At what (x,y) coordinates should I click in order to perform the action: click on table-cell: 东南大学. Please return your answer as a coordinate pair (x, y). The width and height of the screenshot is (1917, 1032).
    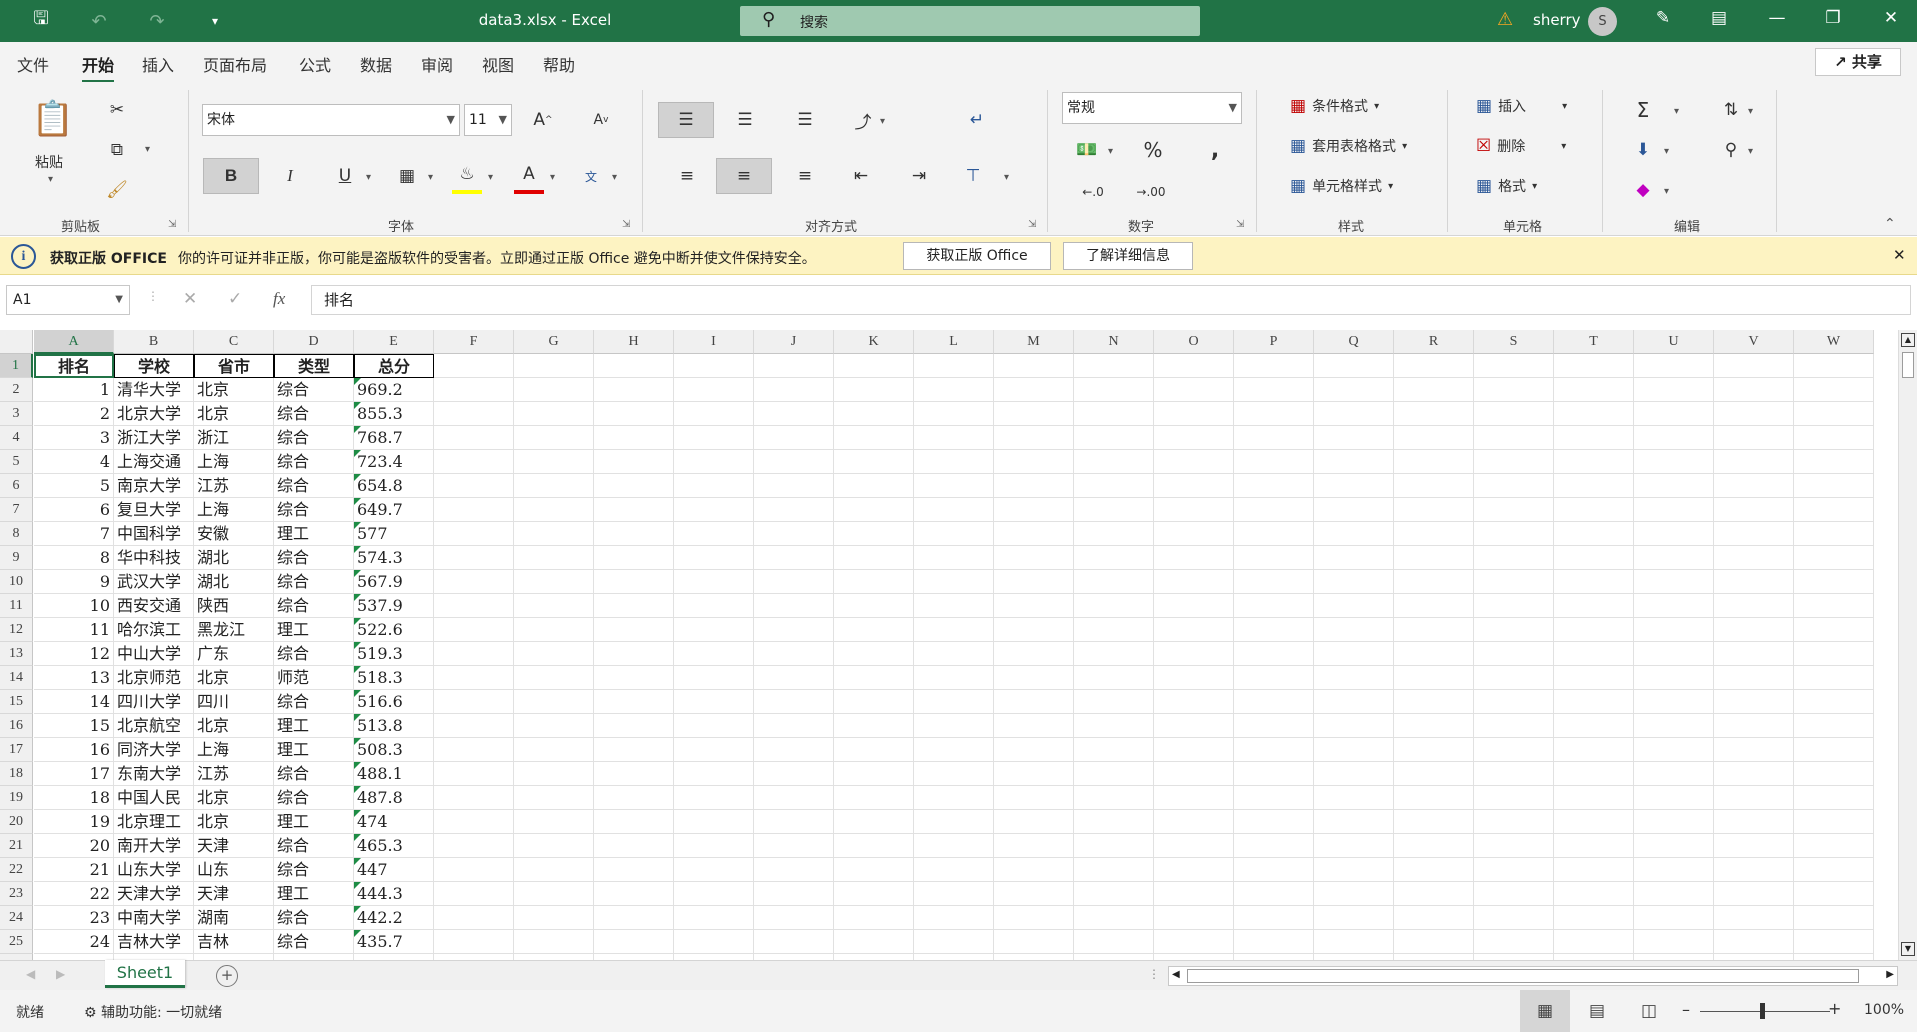
    Looking at the image, I should click on (154, 774).